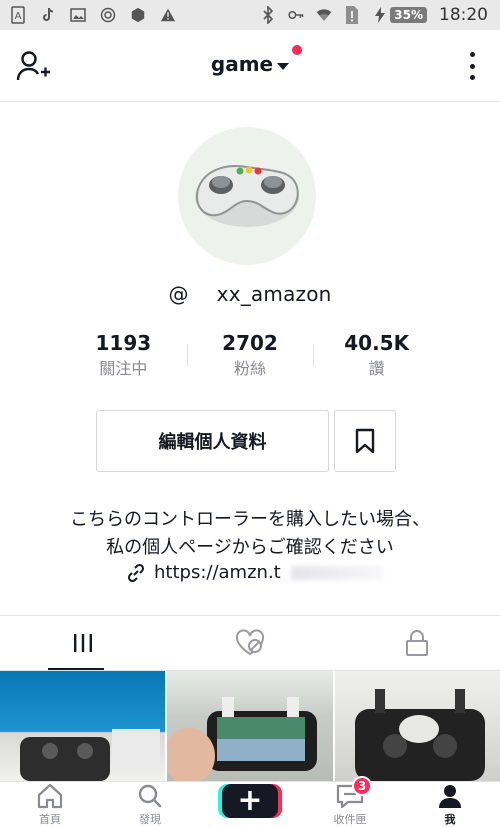  I want to click on grid-icon, so click(83, 643).